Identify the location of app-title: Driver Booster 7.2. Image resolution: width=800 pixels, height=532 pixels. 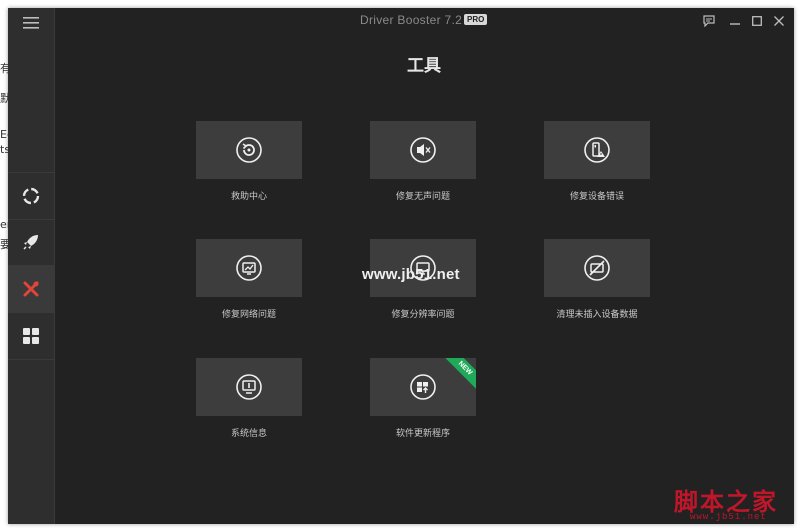
(411, 20).